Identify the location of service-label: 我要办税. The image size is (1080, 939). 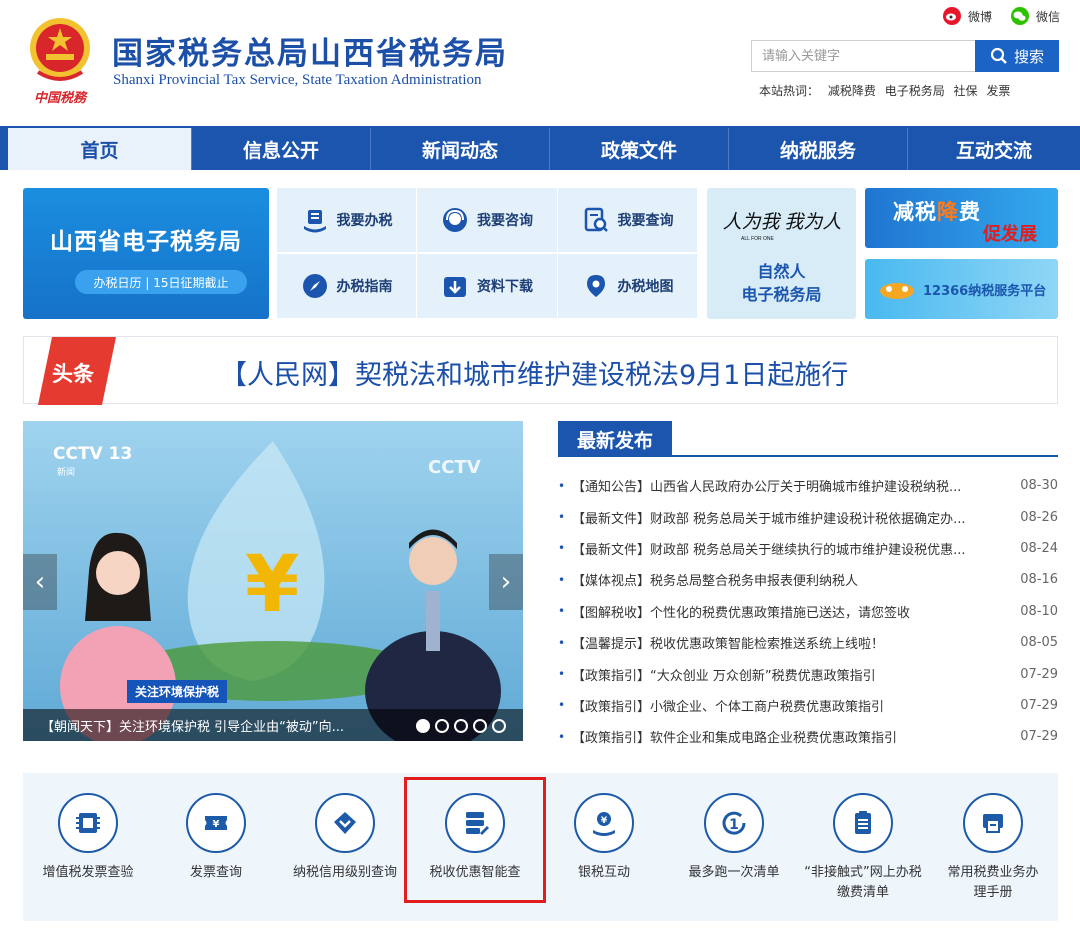
(364, 221).